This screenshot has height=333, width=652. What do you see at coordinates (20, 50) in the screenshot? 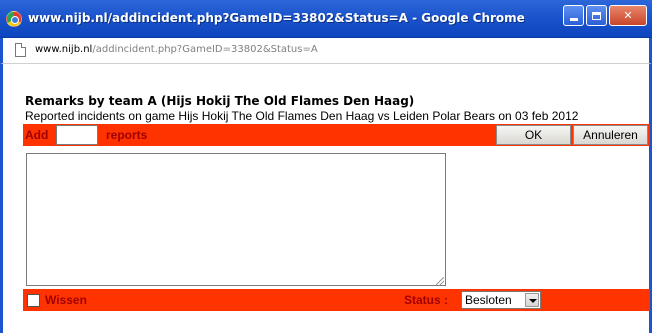
I see `page-icon` at bounding box center [20, 50].